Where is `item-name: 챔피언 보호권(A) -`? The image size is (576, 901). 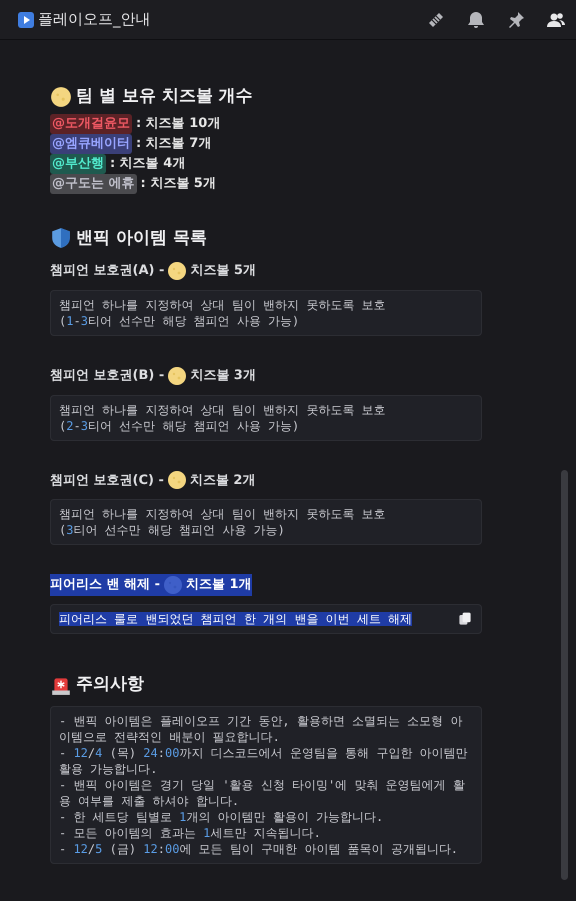
item-name: 챔피언 보호권(A) - is located at coordinates (107, 271).